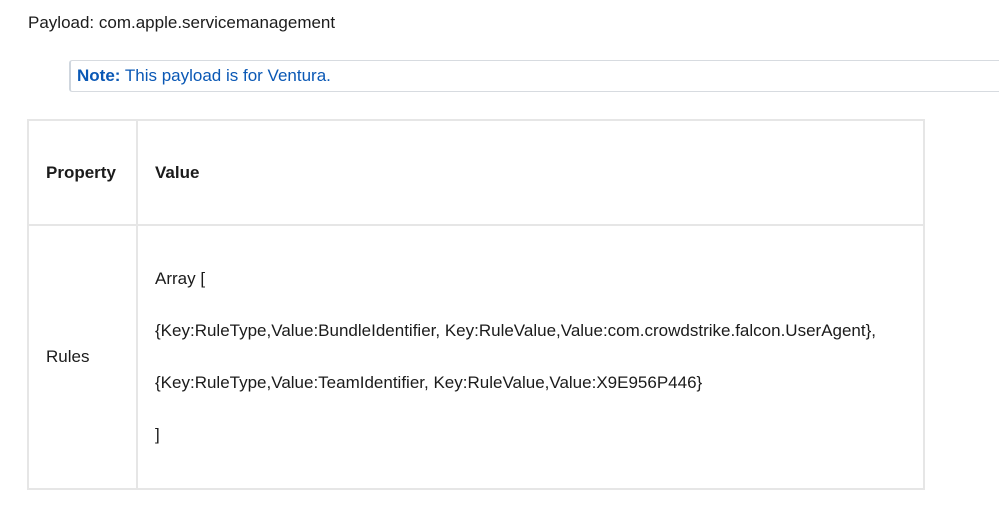 The image size is (999, 521). I want to click on value-line: Array [, so click(180, 278).